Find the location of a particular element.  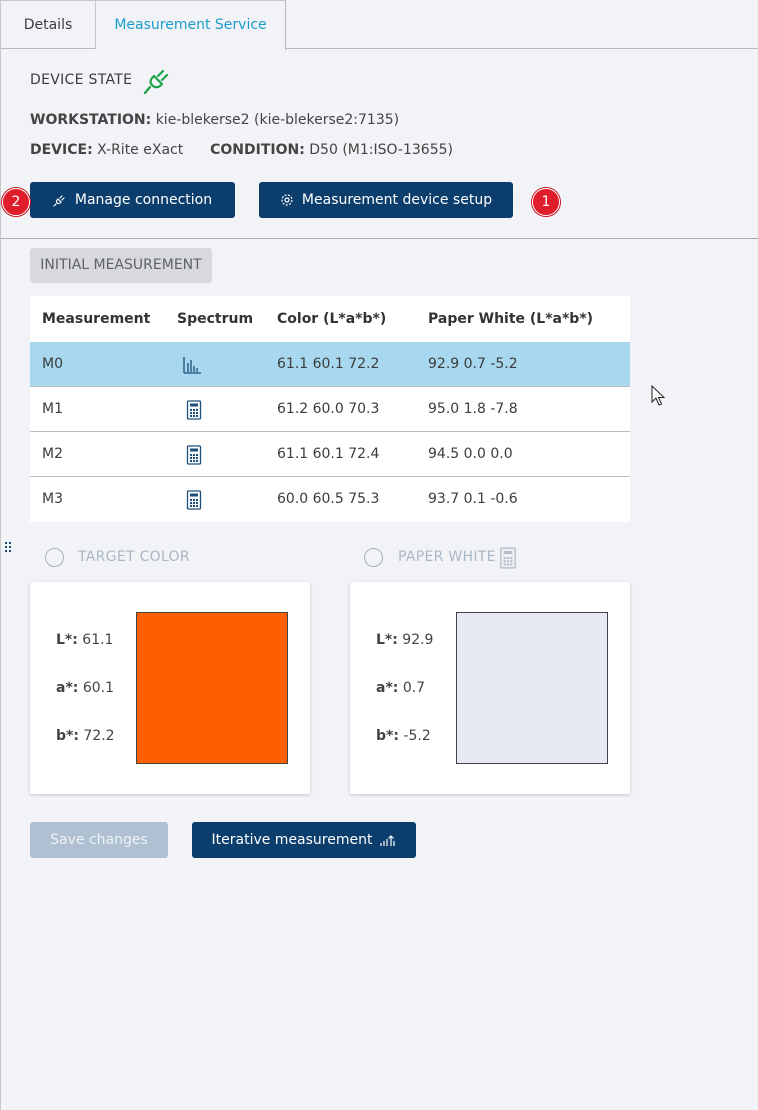

paper-l-row: L*: 92.9 is located at coordinates (404, 640).